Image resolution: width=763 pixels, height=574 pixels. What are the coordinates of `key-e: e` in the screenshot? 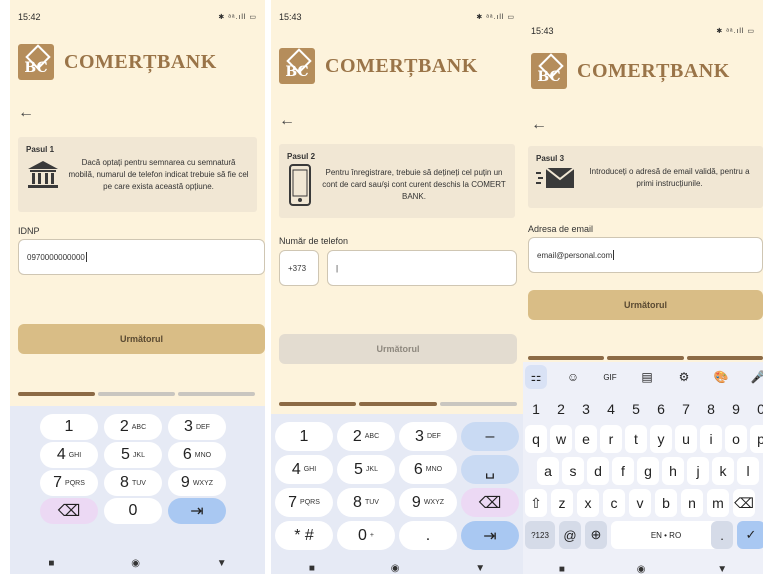 It's located at (586, 439).